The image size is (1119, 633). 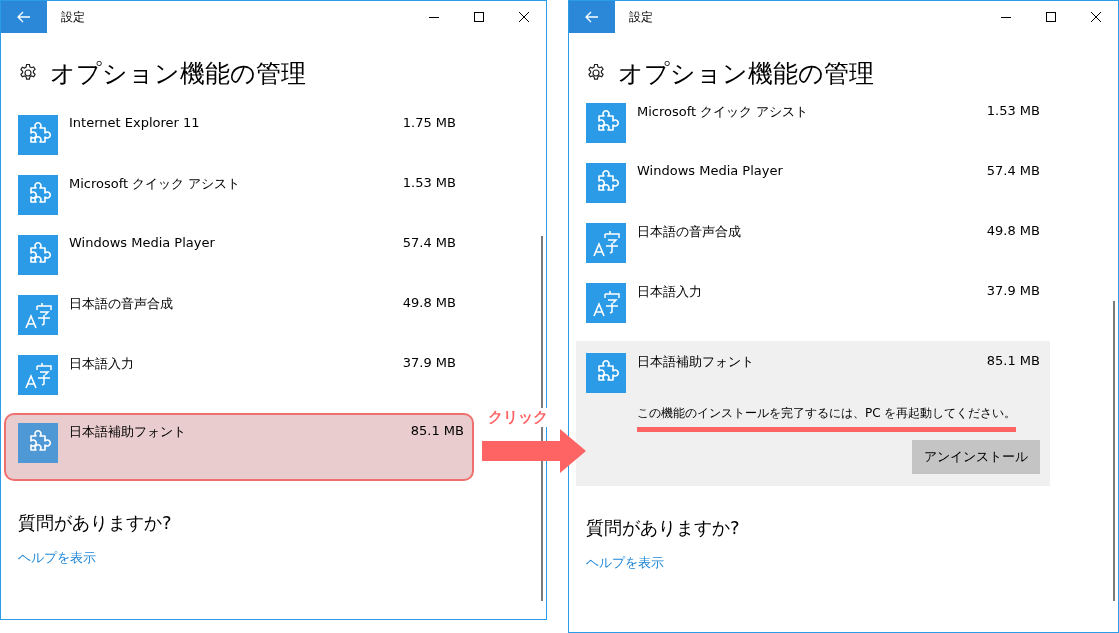 What do you see at coordinates (534, 451) in the screenshot?
I see `arrow-icon` at bounding box center [534, 451].